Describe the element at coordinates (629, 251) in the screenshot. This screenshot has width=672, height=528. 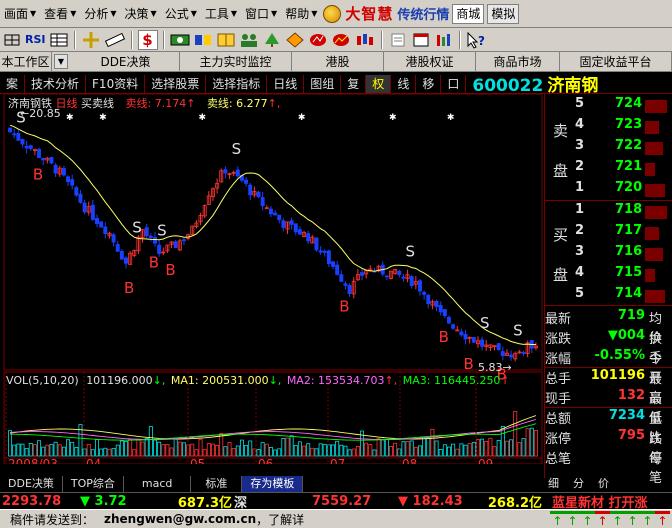
I see `buy-order-price: 716` at that location.